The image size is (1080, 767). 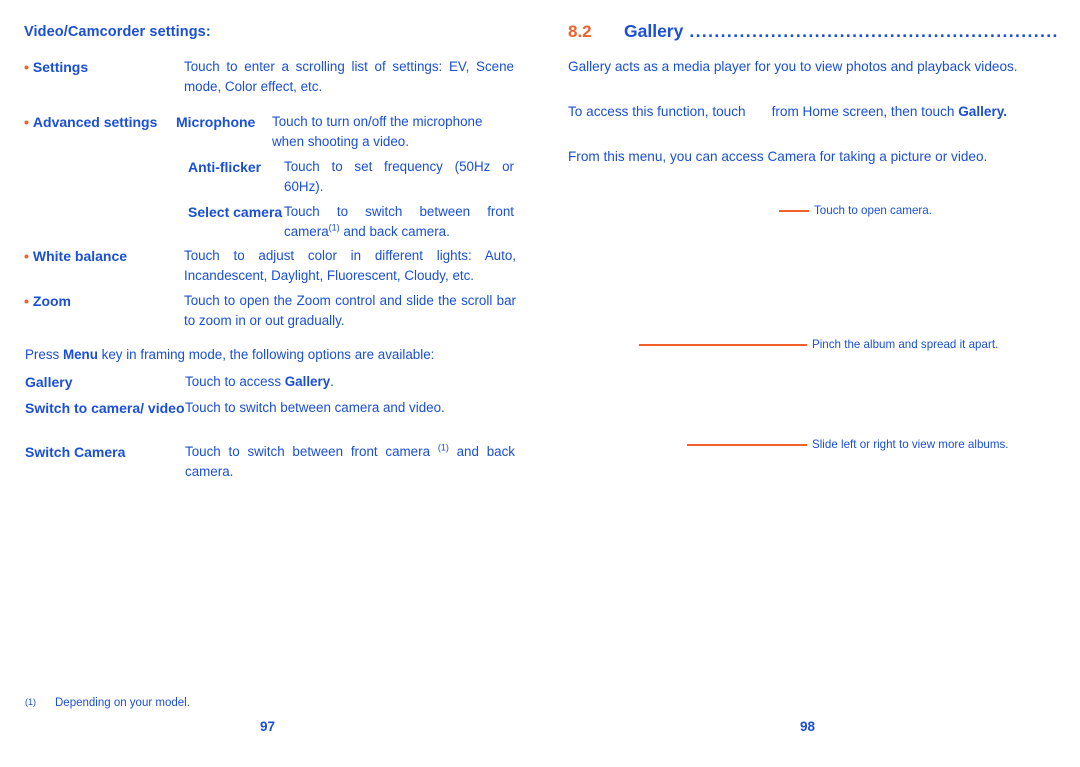 I want to click on select-camera-desc-post: and back camera., so click(x=394, y=231).